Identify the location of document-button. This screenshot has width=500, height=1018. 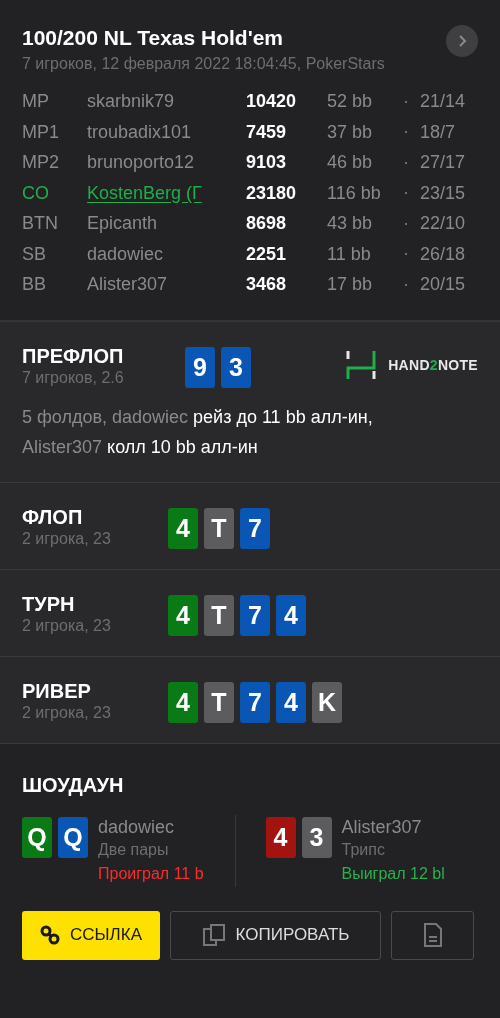
(432, 935).